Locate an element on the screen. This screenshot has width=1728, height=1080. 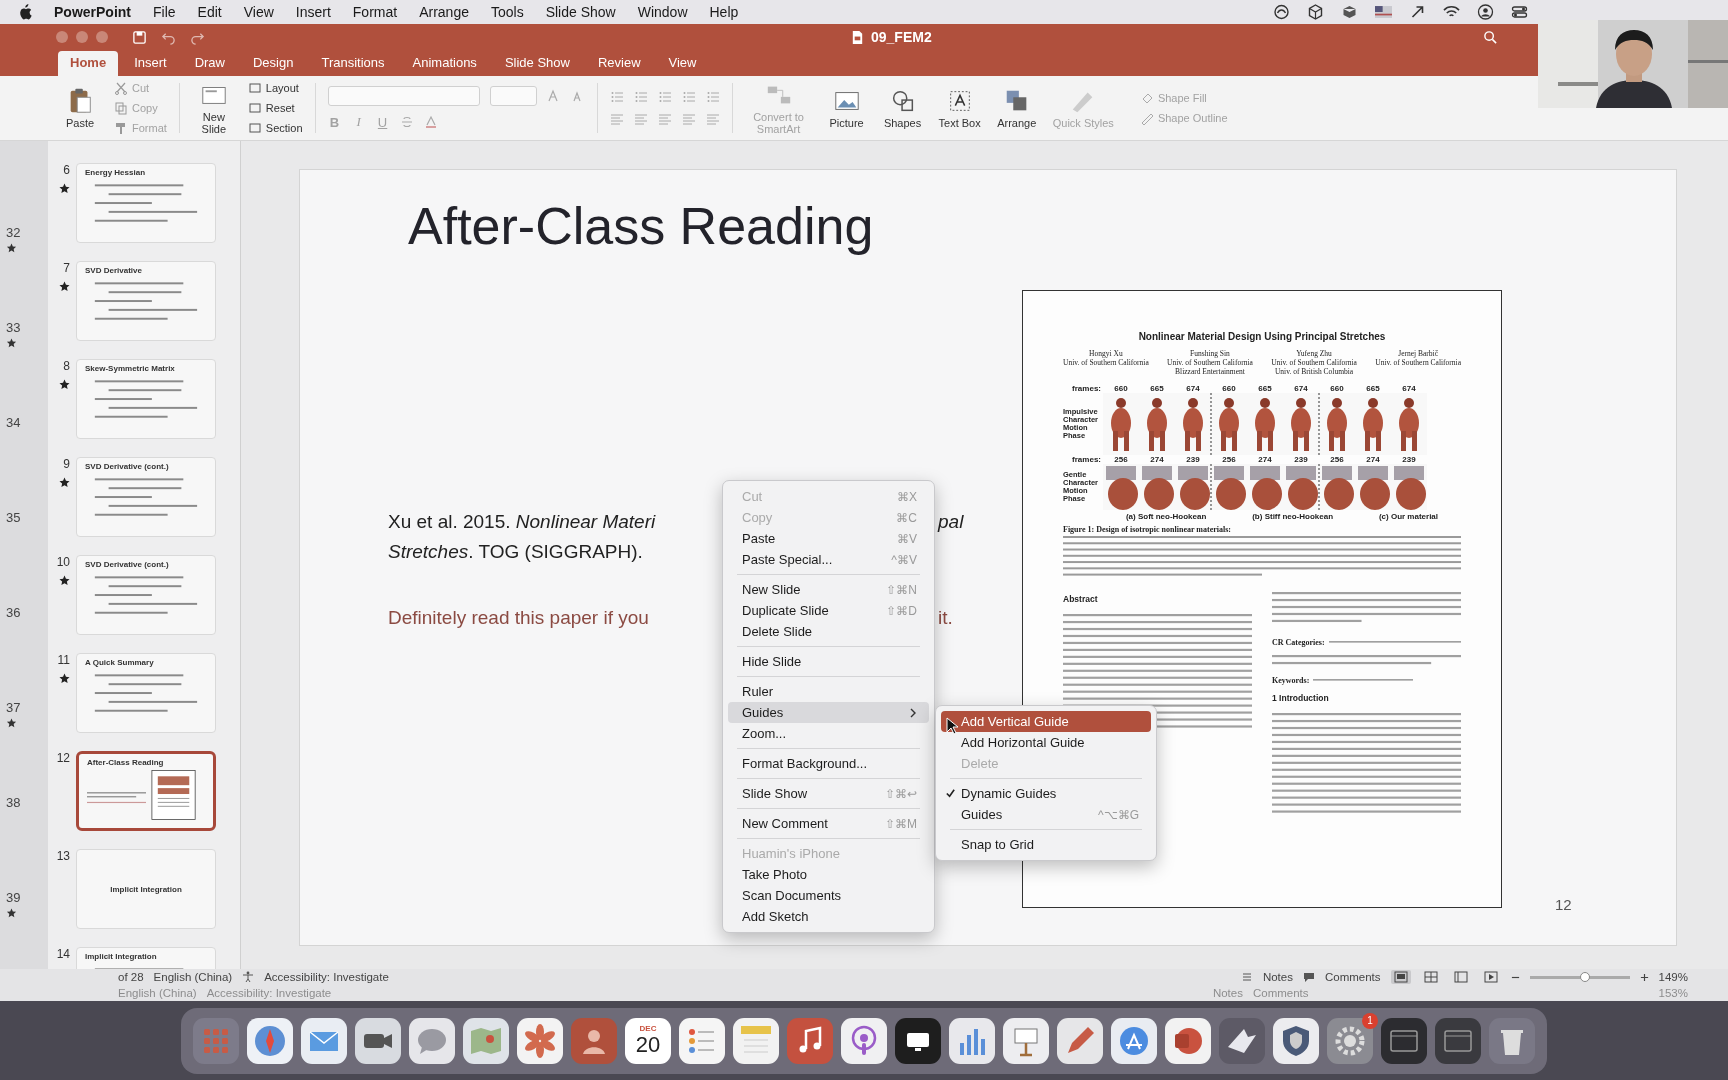
apple-icon is located at coordinates (25, 12).